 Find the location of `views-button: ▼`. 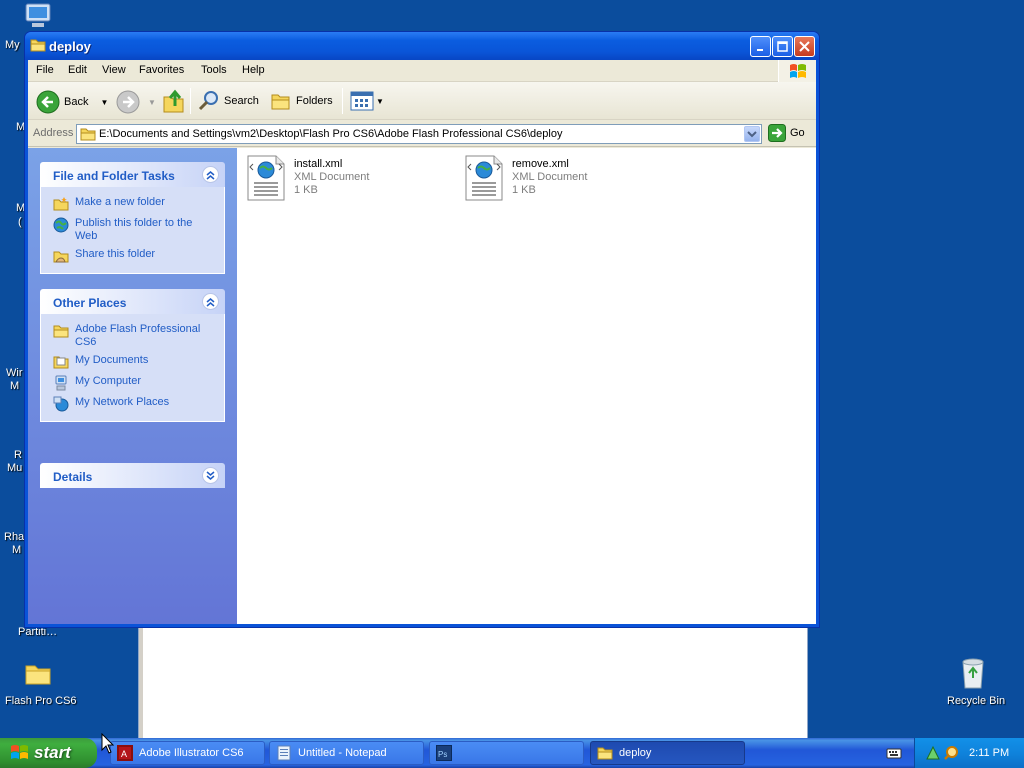

views-button: ▼ is located at coordinates (367, 101).